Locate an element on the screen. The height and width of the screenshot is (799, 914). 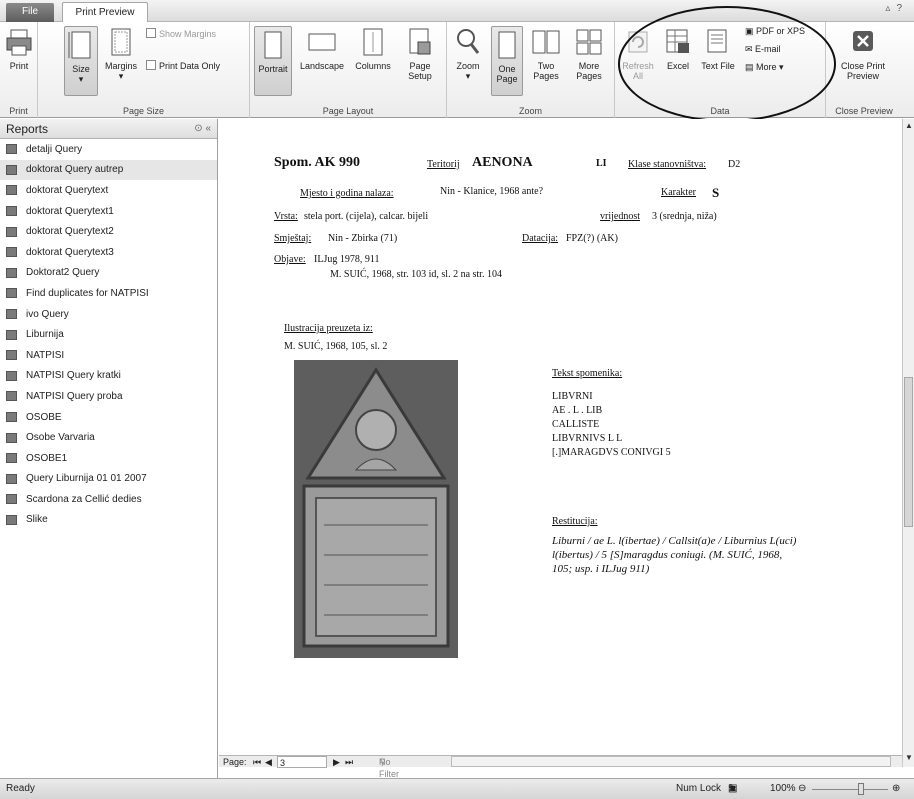
ilustracija-label: Ilustracija preuzeta iz: is located at coordinates (328, 328).